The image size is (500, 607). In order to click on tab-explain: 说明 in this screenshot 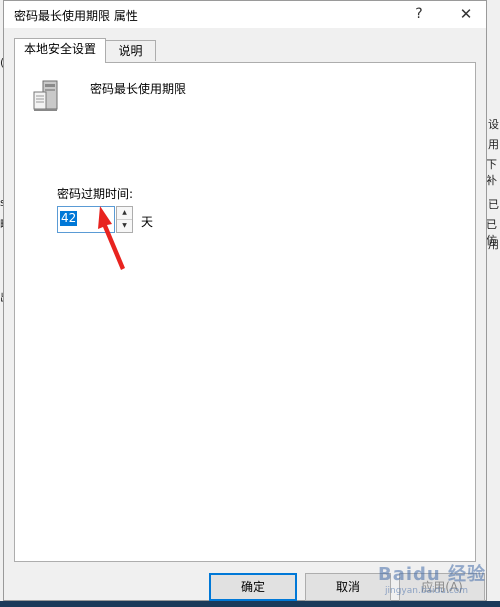, I will do `click(130, 50)`.